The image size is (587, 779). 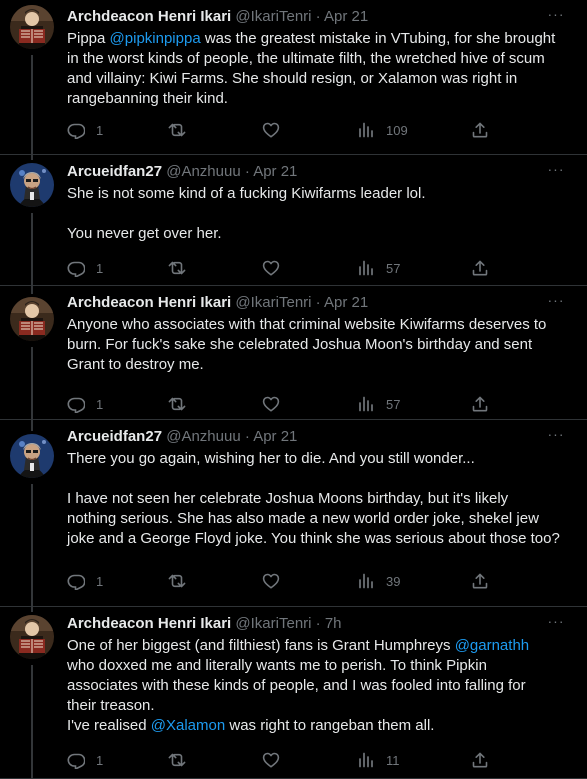 What do you see at coordinates (333, 623) in the screenshot?
I see `tweet-timestamp: 7h` at bounding box center [333, 623].